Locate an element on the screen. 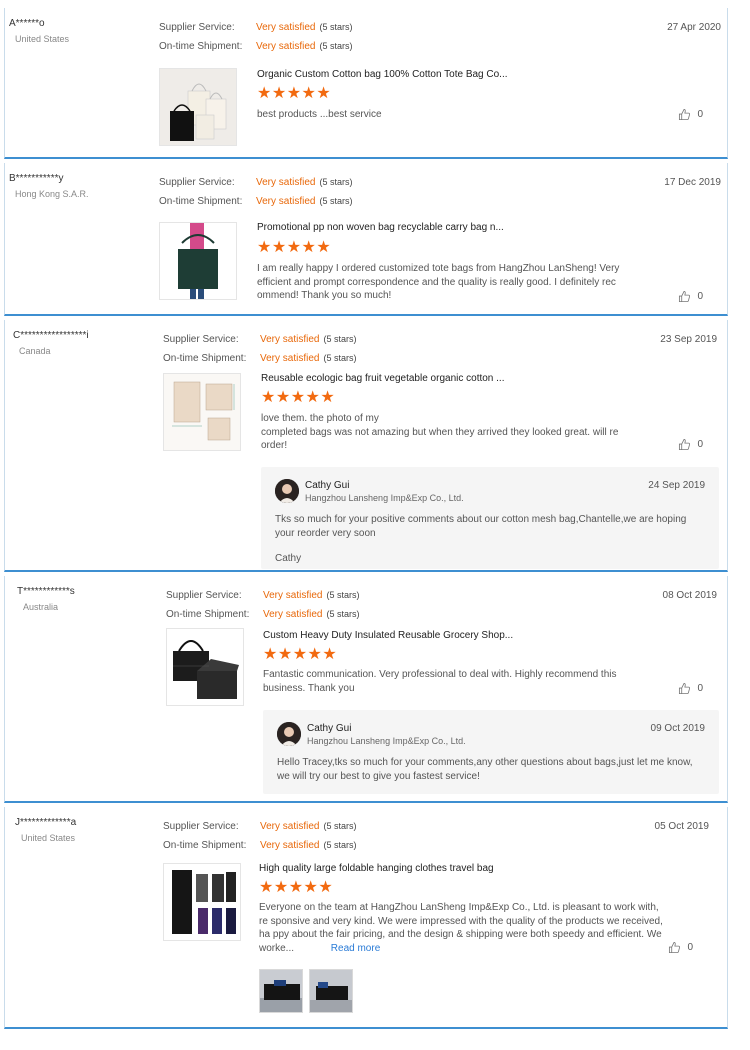  reviewer-name: A******o is located at coordinates (27, 23).